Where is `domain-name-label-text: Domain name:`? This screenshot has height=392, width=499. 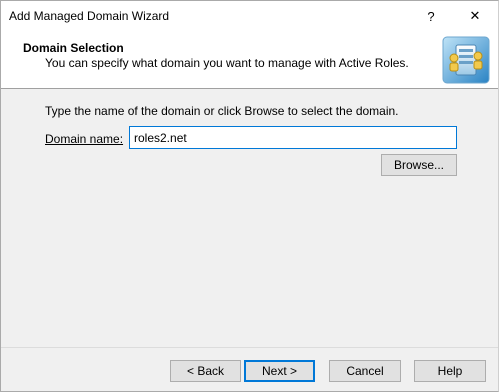 domain-name-label-text: Domain name: is located at coordinates (84, 139).